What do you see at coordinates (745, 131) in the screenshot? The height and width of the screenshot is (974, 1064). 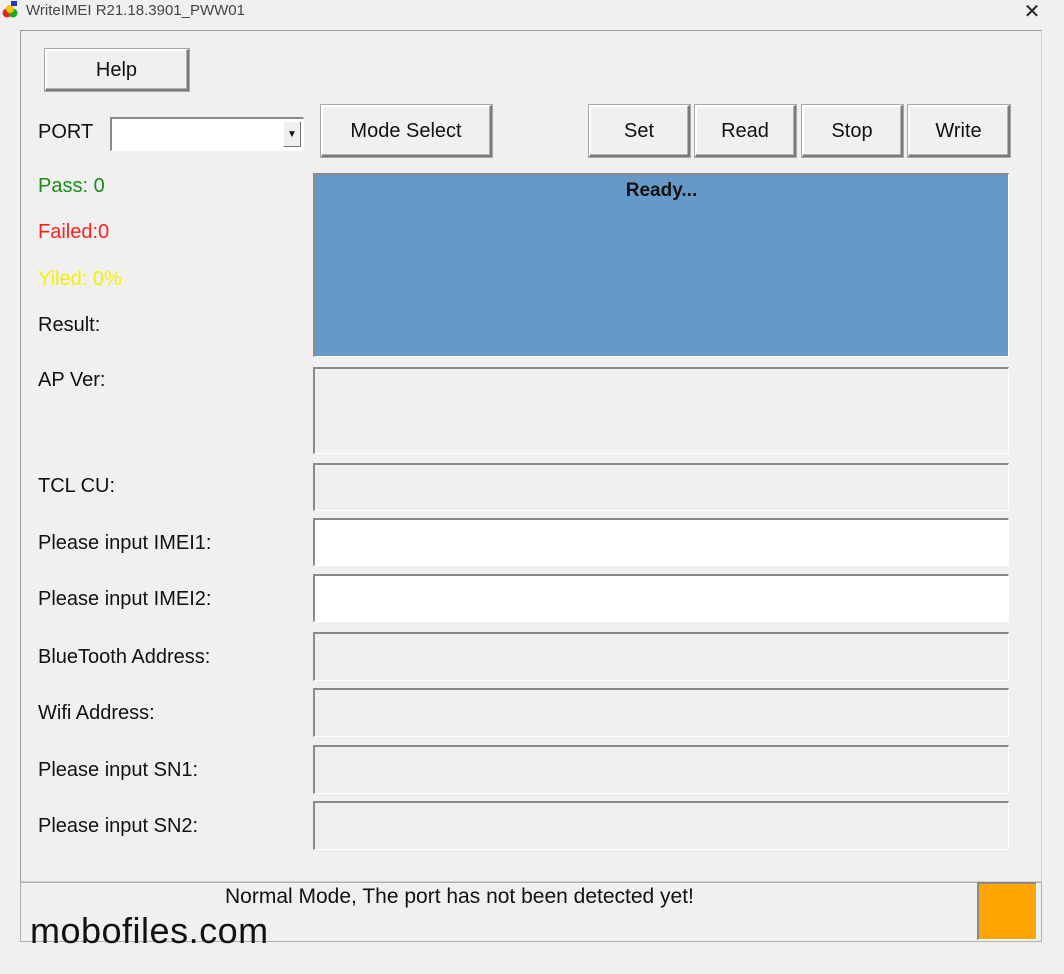 I see `read-button: Read` at bounding box center [745, 131].